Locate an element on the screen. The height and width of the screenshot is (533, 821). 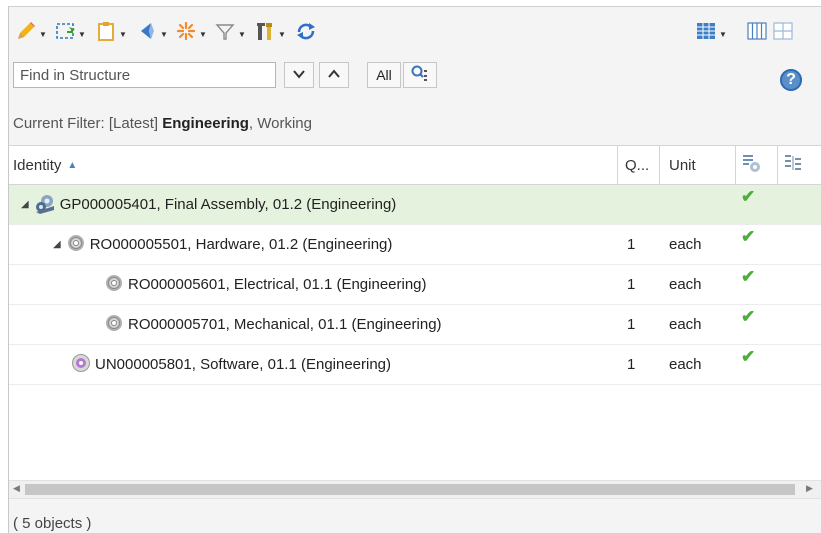
column-header-tree is located at coordinates (794, 165).